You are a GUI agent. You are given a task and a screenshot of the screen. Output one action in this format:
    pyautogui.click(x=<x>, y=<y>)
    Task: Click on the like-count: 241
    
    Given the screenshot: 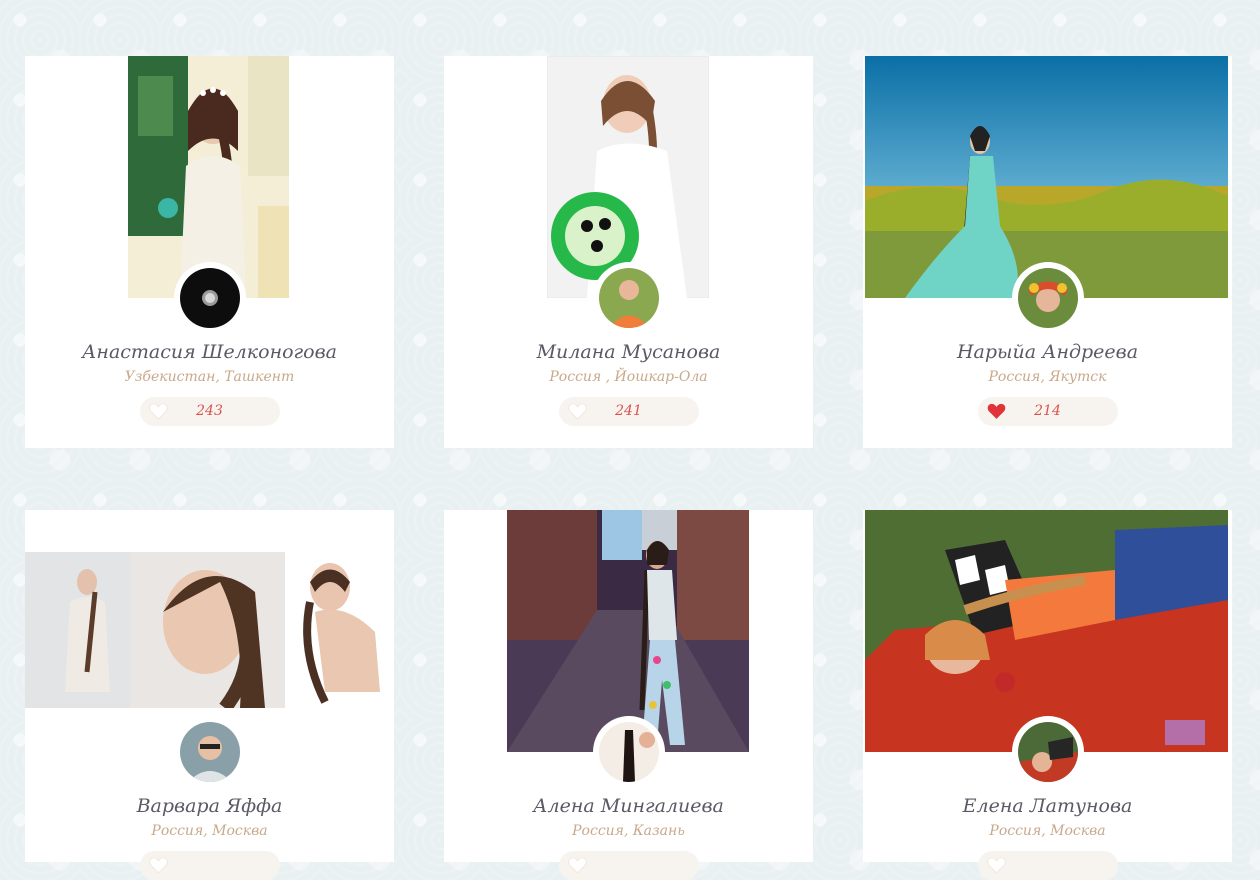 What is the action you would take?
    pyautogui.click(x=628, y=411)
    